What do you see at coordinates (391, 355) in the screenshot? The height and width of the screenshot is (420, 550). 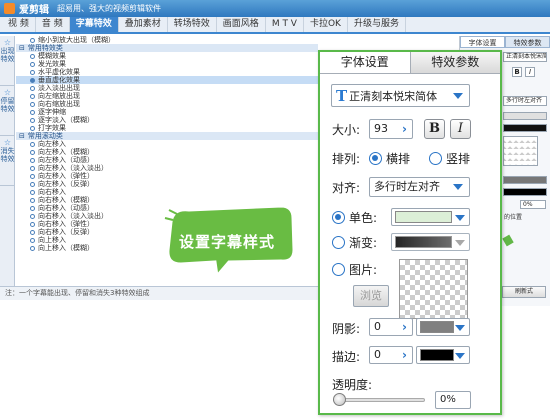 I see `stroke-input: 0 ›` at bounding box center [391, 355].